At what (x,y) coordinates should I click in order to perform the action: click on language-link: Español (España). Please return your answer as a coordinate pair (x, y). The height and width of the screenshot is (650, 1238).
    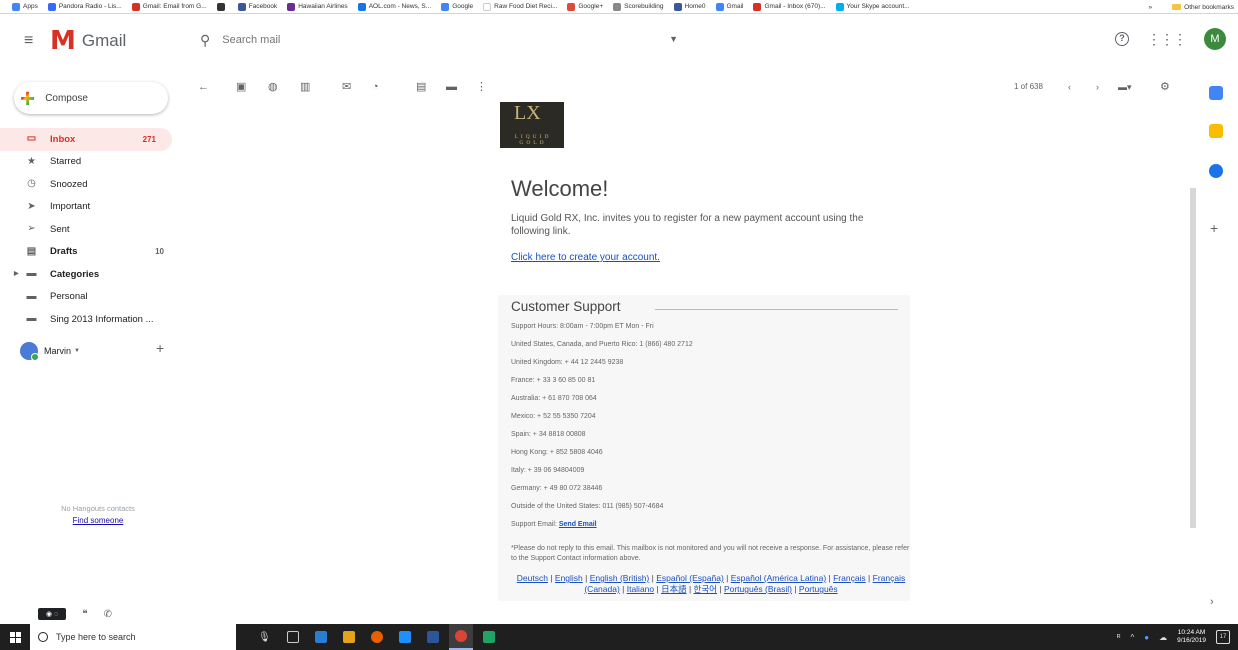
    Looking at the image, I should click on (690, 578).